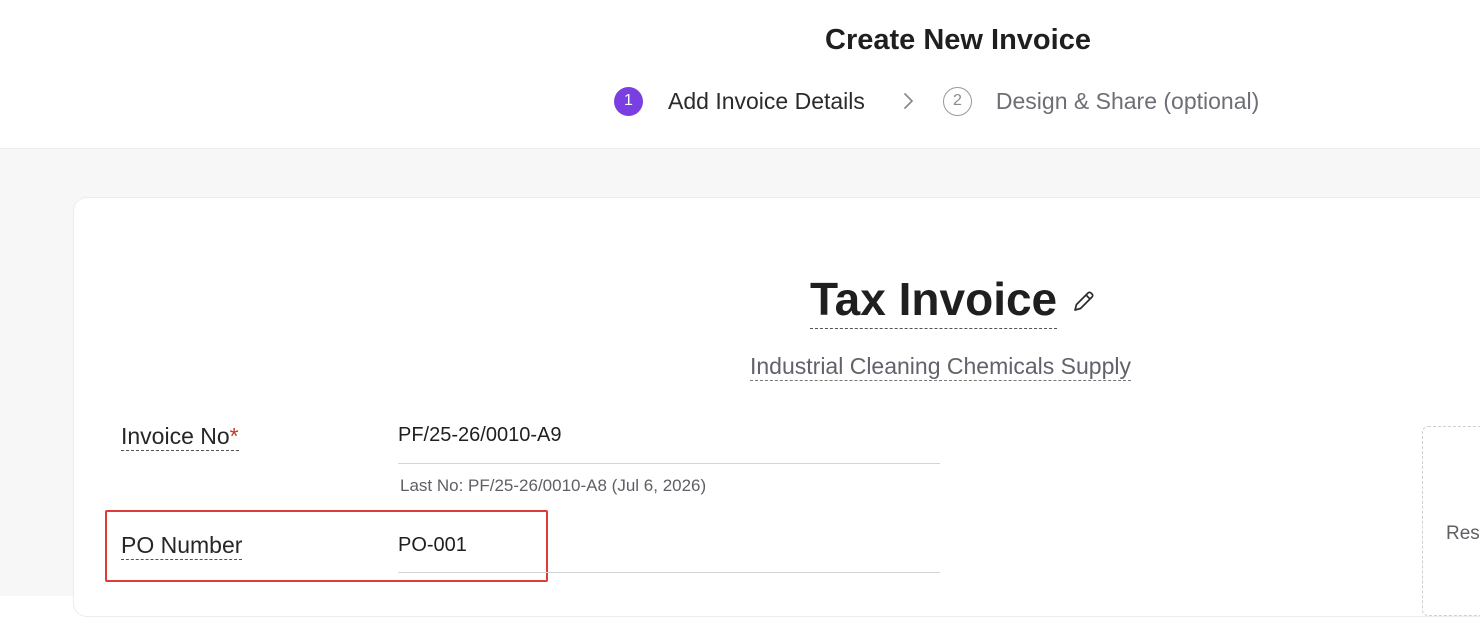 The image size is (1480, 617). Describe the element at coordinates (934, 300) in the screenshot. I see `invoice-title: Tax Invoice` at that location.